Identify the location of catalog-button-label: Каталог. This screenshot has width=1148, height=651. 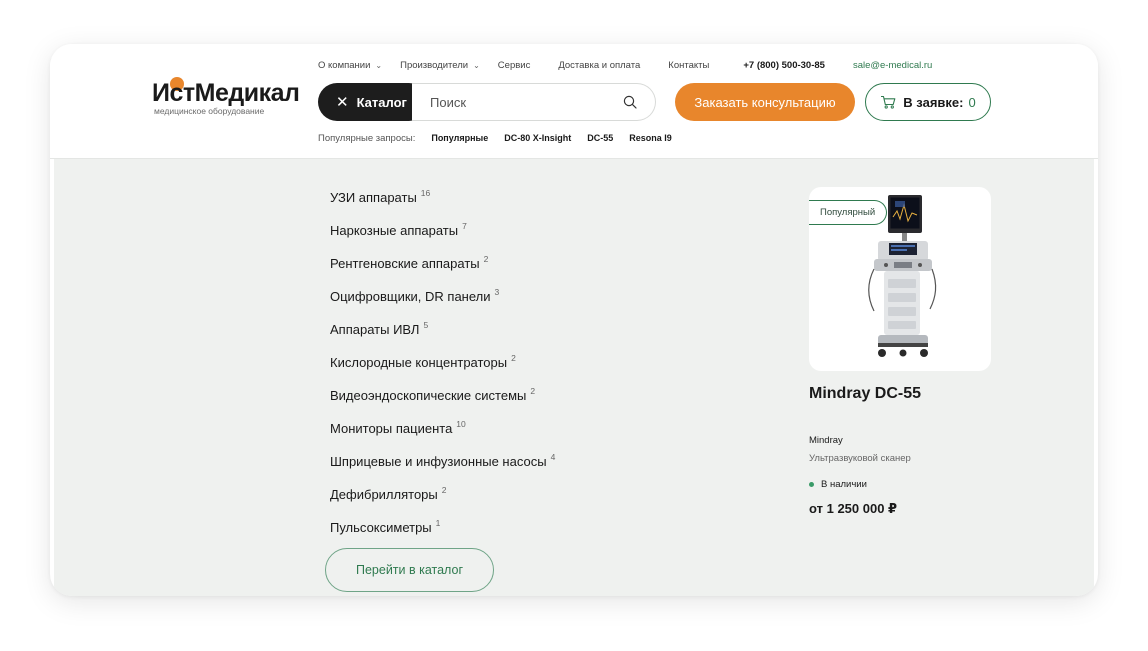
(381, 102).